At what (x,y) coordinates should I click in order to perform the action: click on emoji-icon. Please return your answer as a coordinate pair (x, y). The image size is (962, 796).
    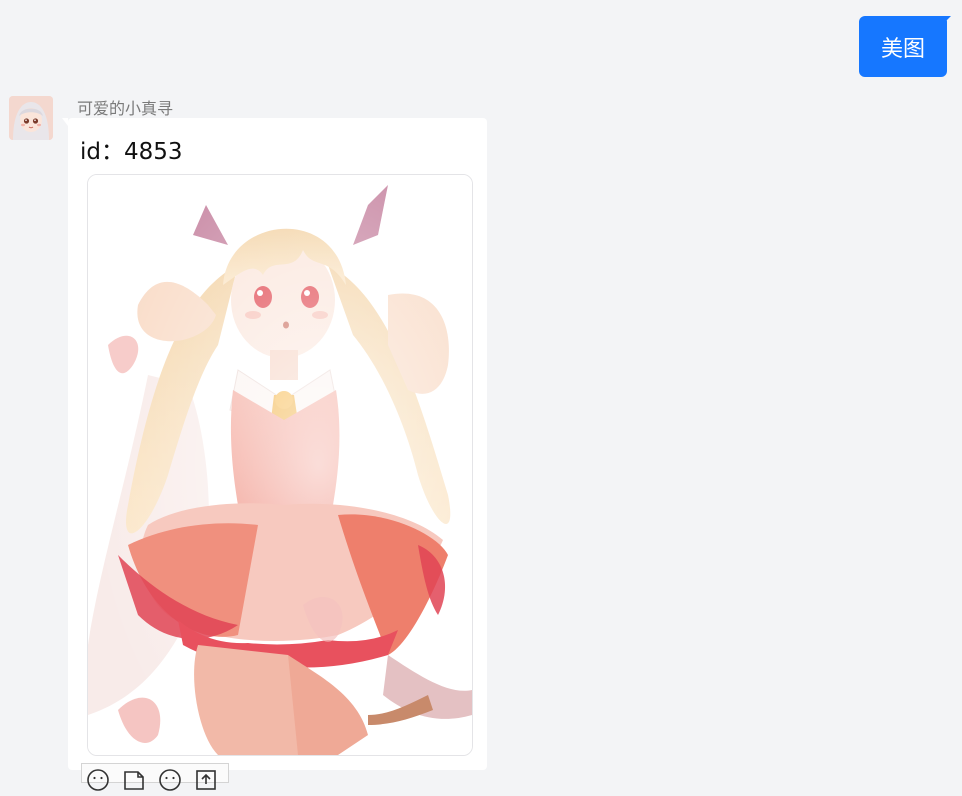
    Looking at the image, I should click on (170, 780).